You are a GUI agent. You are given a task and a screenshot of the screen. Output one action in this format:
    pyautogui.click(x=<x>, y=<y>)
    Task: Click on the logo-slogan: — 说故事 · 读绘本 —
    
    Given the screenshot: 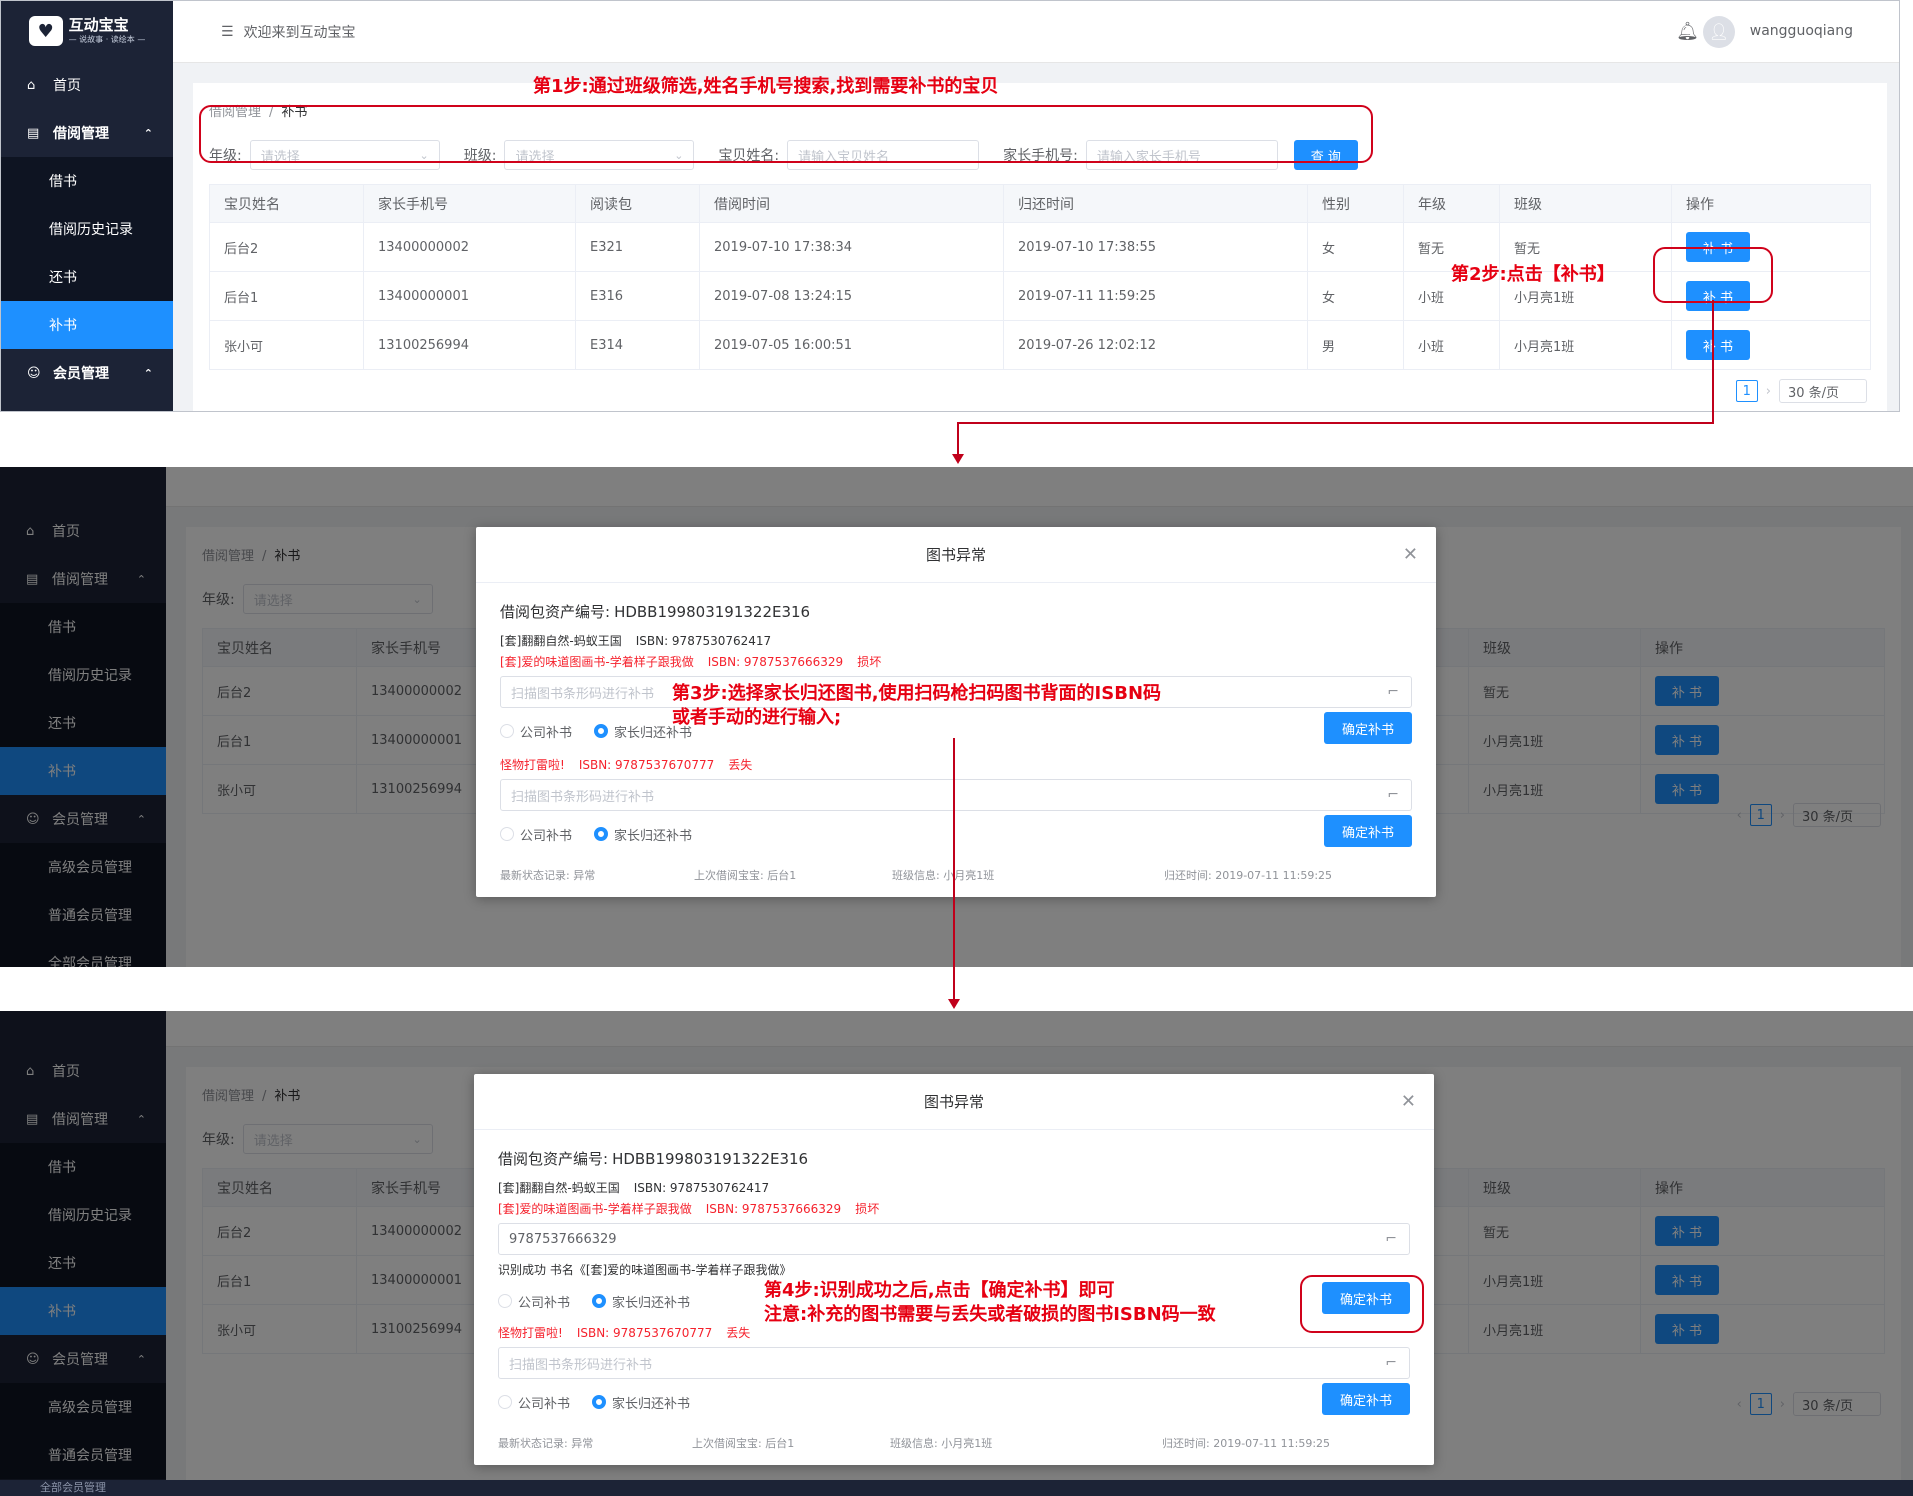 What is the action you would take?
    pyautogui.click(x=107, y=39)
    